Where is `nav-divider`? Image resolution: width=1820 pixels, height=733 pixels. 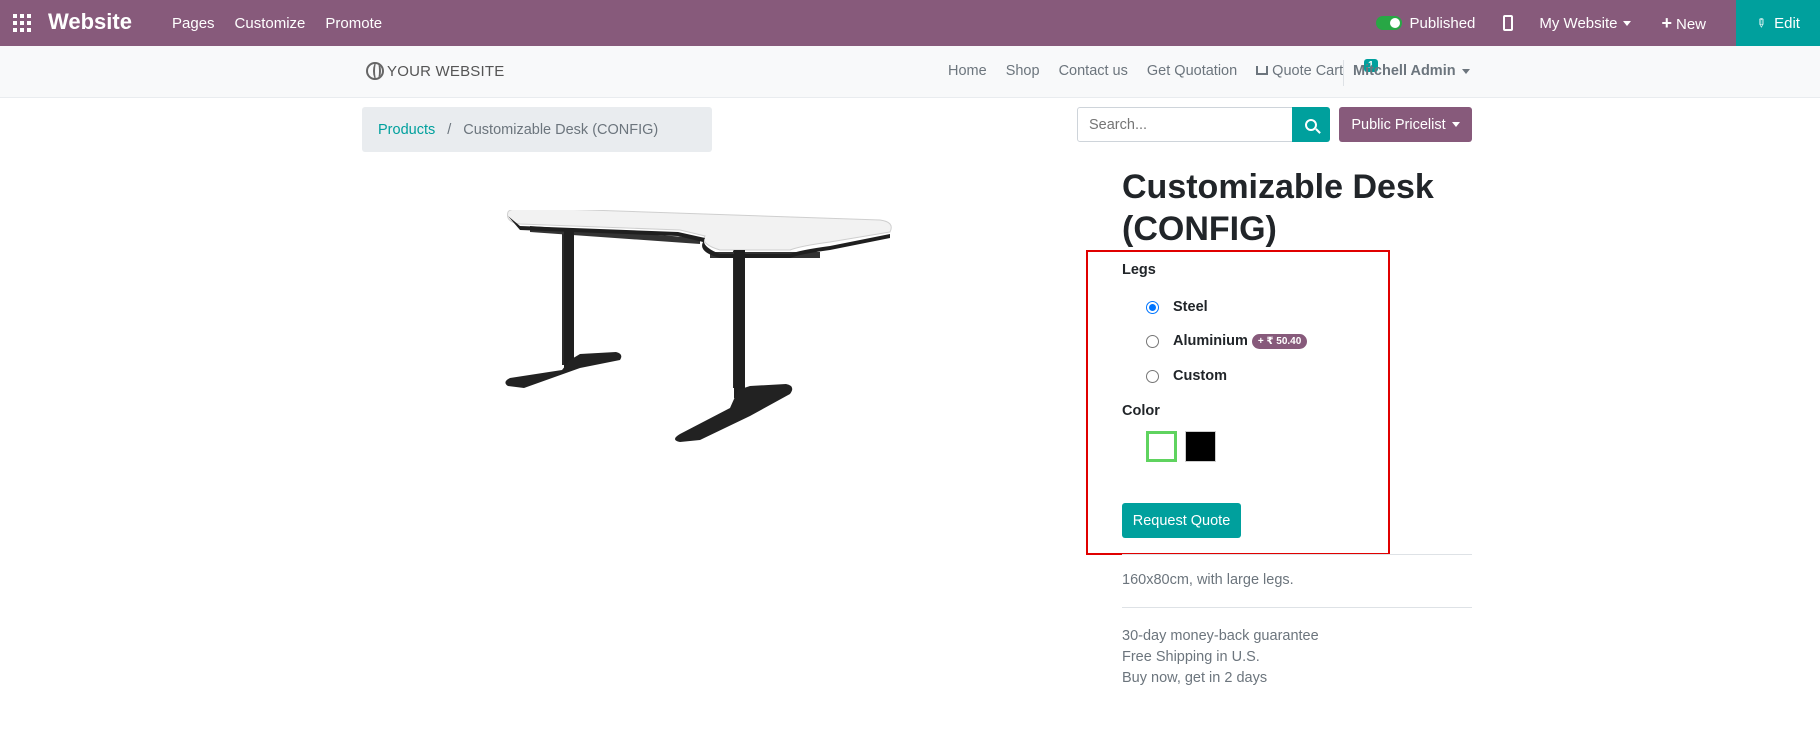
nav-divider is located at coordinates (1343, 73).